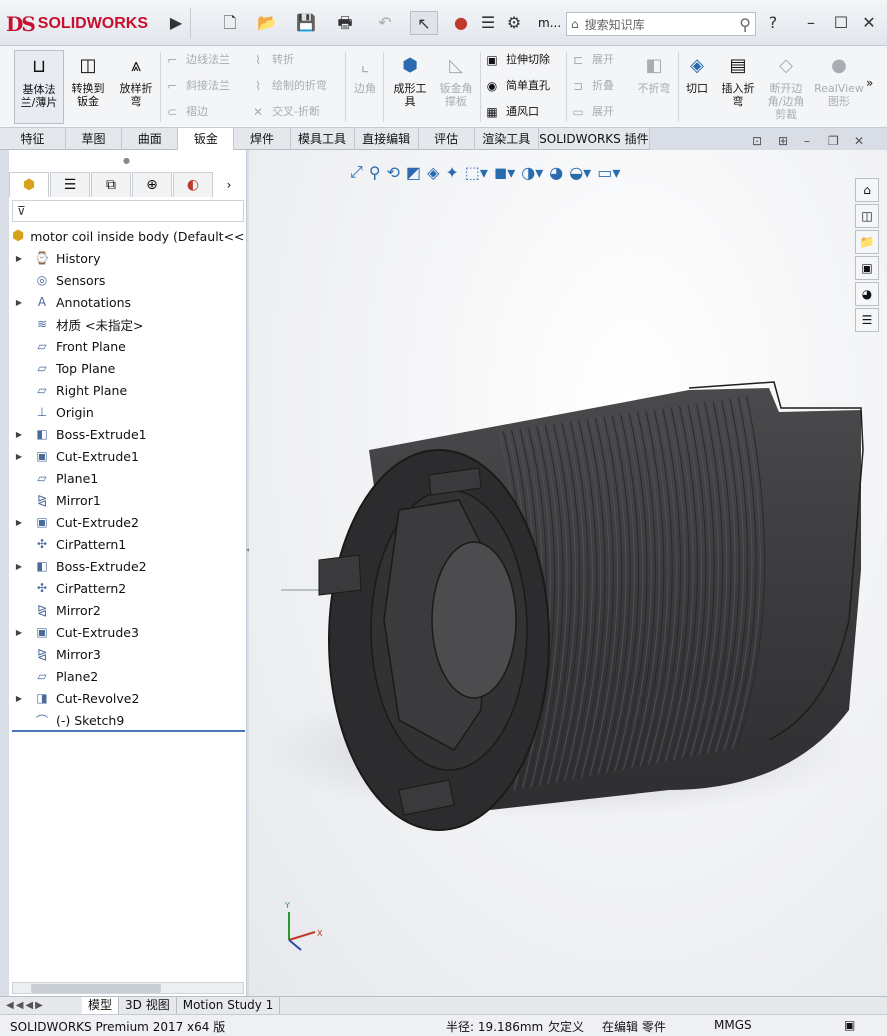 This screenshot has height=1036, width=887. I want to click on tab-motion-study-1: Motion Study 1, so click(229, 1005).